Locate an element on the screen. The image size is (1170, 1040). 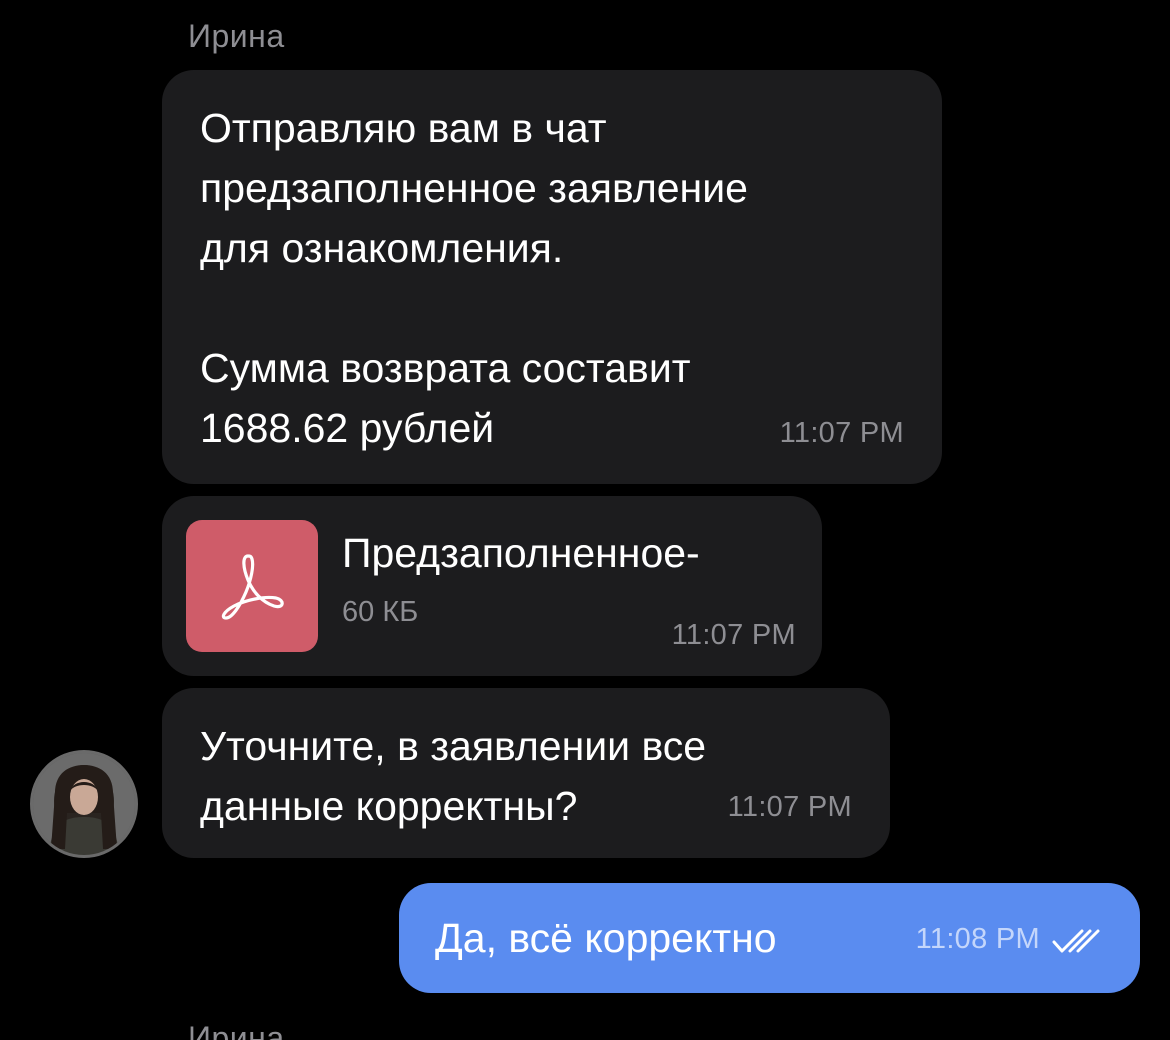
avatar is located at coordinates (84, 804).